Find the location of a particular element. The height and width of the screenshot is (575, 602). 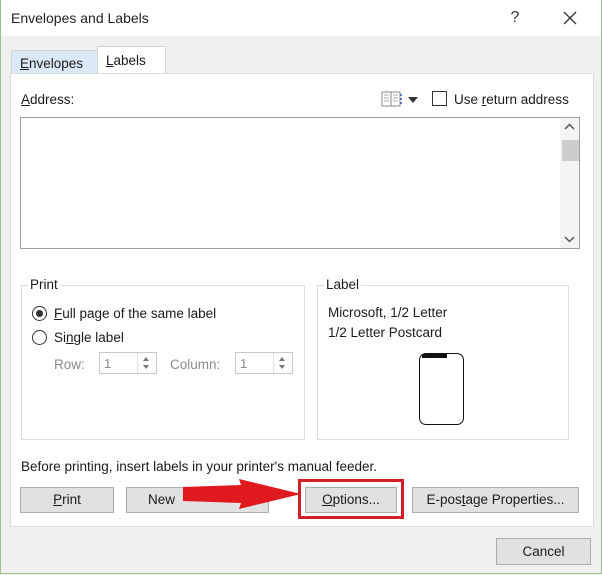

close-button is located at coordinates (570, 18).